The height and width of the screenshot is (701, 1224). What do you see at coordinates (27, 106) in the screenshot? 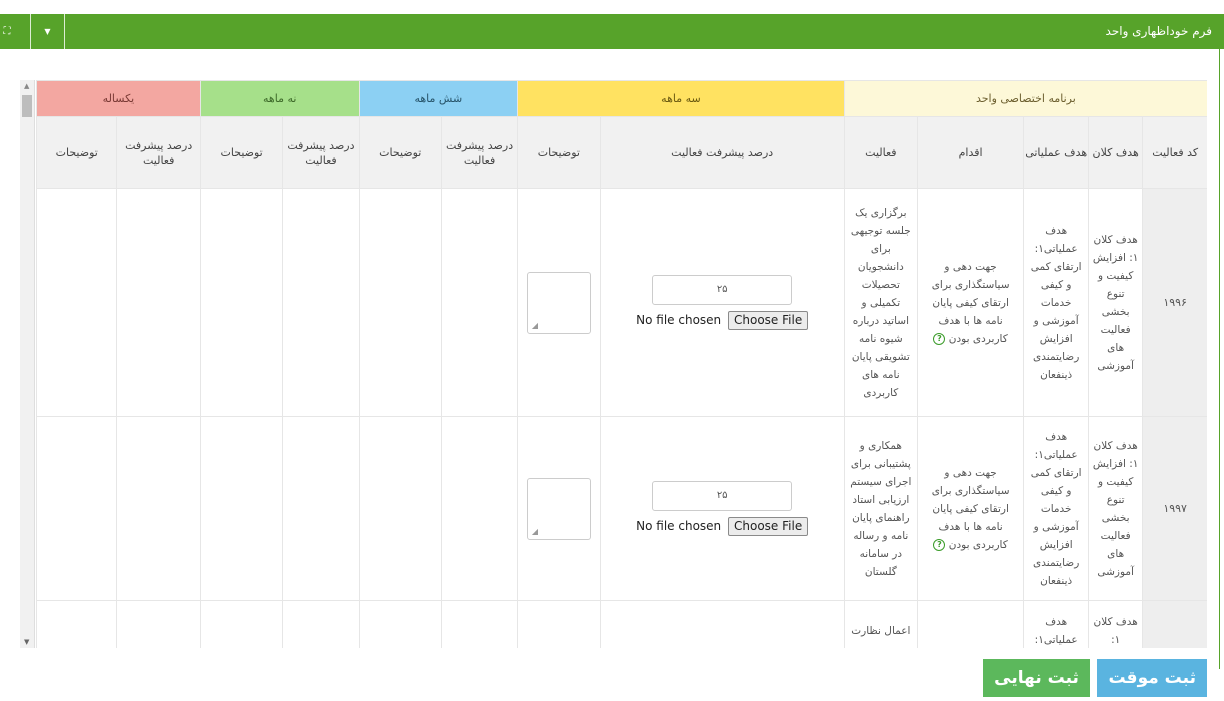
I see `scroll-thumb` at bounding box center [27, 106].